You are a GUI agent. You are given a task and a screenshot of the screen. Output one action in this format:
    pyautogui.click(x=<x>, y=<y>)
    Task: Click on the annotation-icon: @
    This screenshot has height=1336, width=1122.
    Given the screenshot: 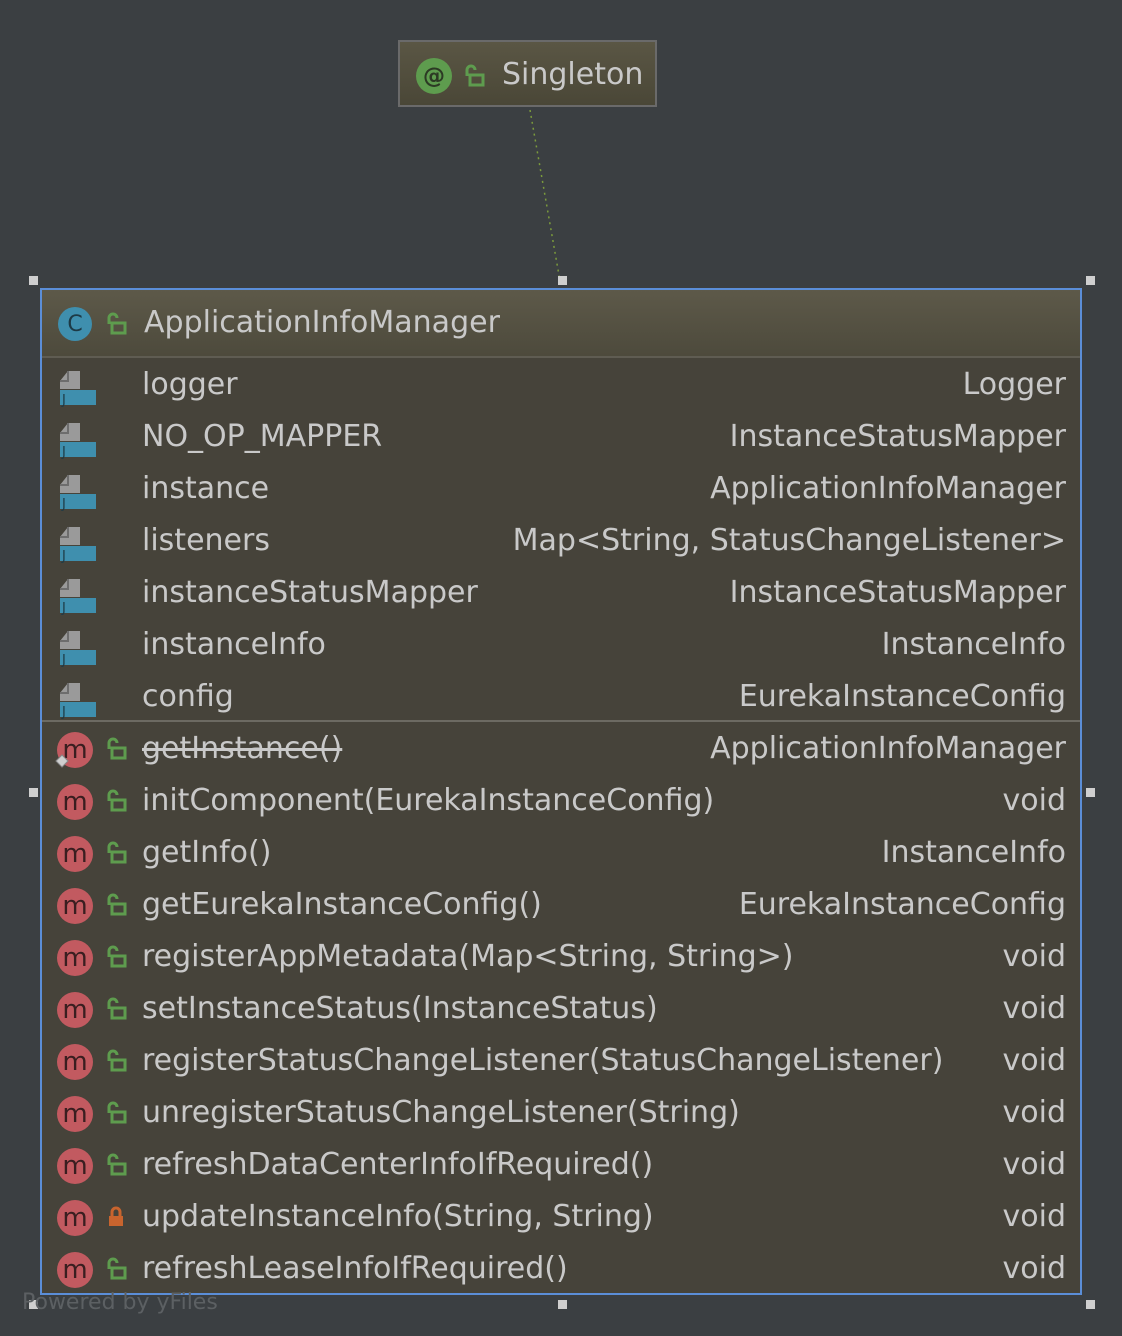 What is the action you would take?
    pyautogui.click(x=434, y=76)
    